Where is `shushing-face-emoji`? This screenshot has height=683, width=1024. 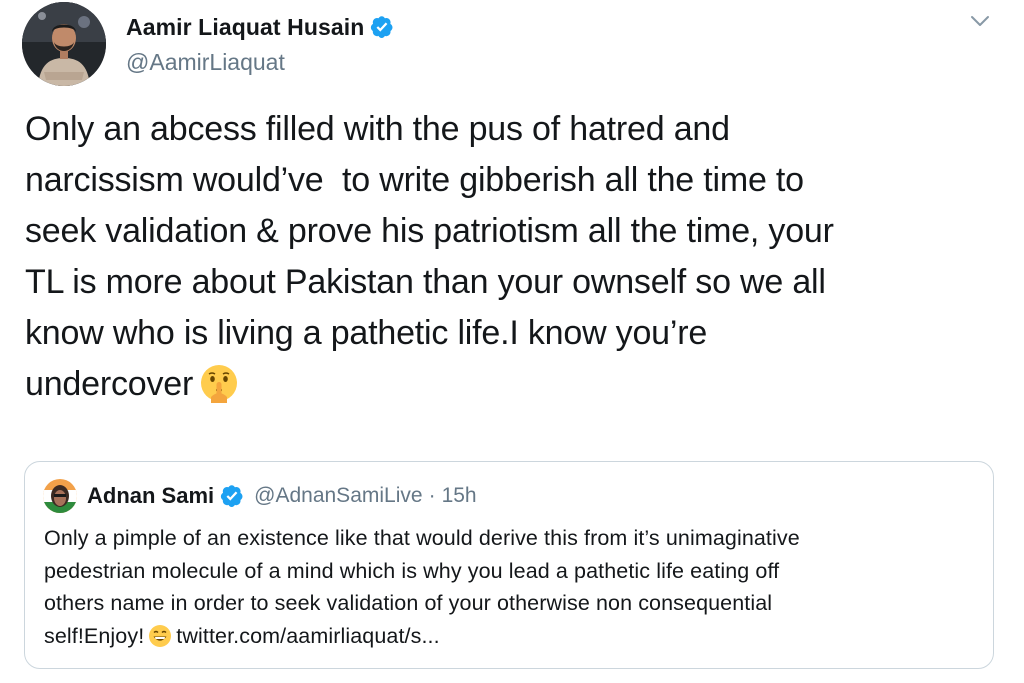 shushing-face-emoji is located at coordinates (219, 384).